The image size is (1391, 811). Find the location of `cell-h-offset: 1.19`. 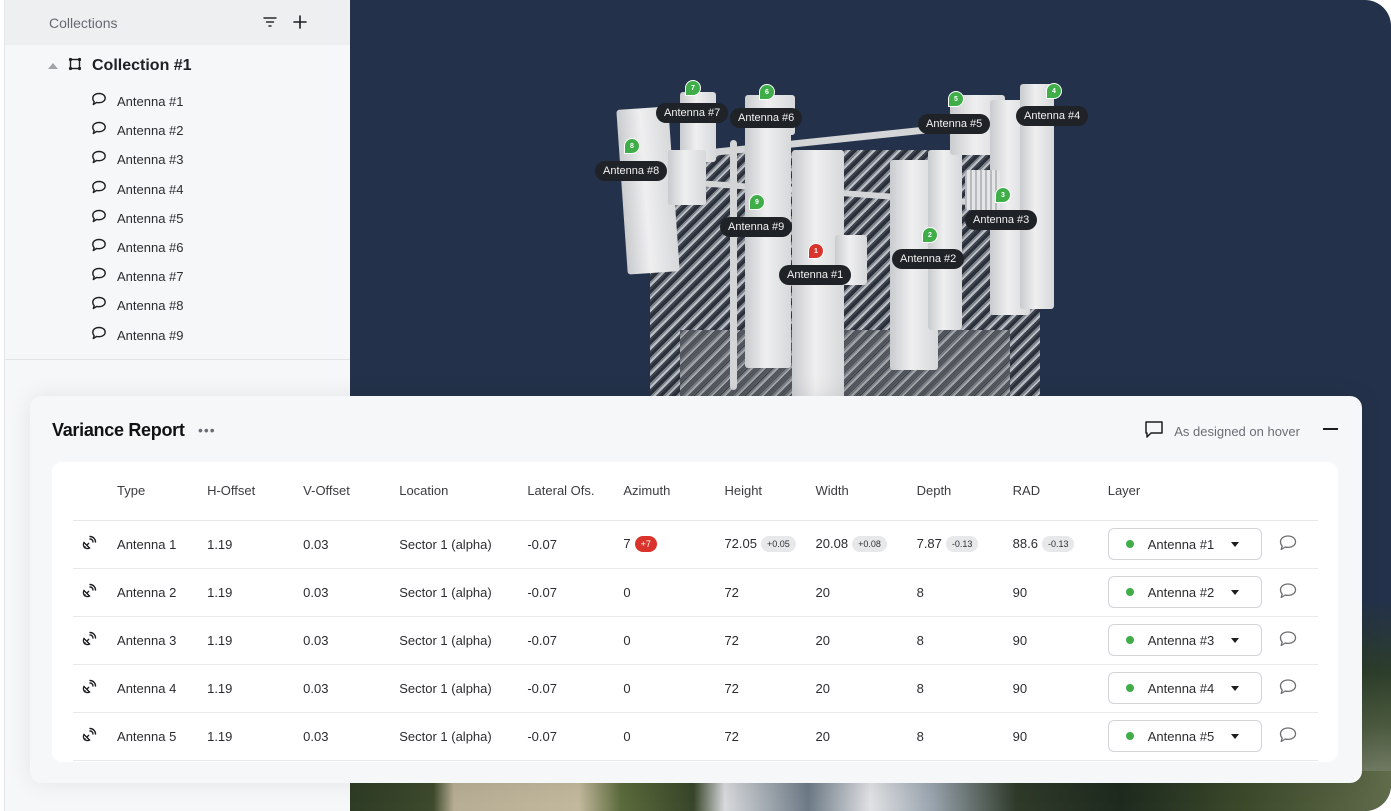

cell-h-offset: 1.19 is located at coordinates (255, 592).